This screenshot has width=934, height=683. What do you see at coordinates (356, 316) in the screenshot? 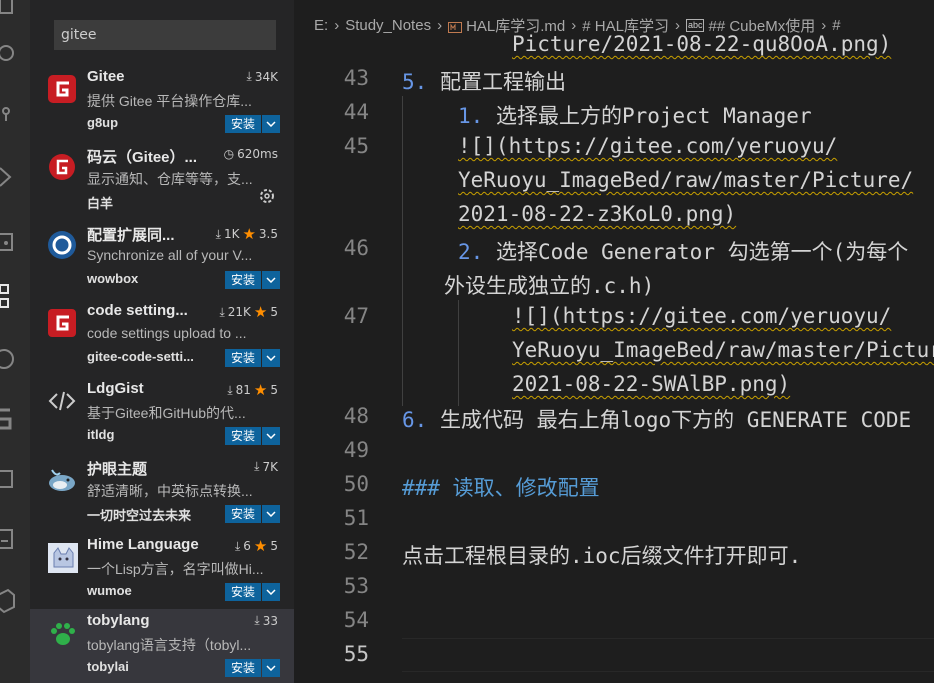
I see `line-number: 47` at bounding box center [356, 316].